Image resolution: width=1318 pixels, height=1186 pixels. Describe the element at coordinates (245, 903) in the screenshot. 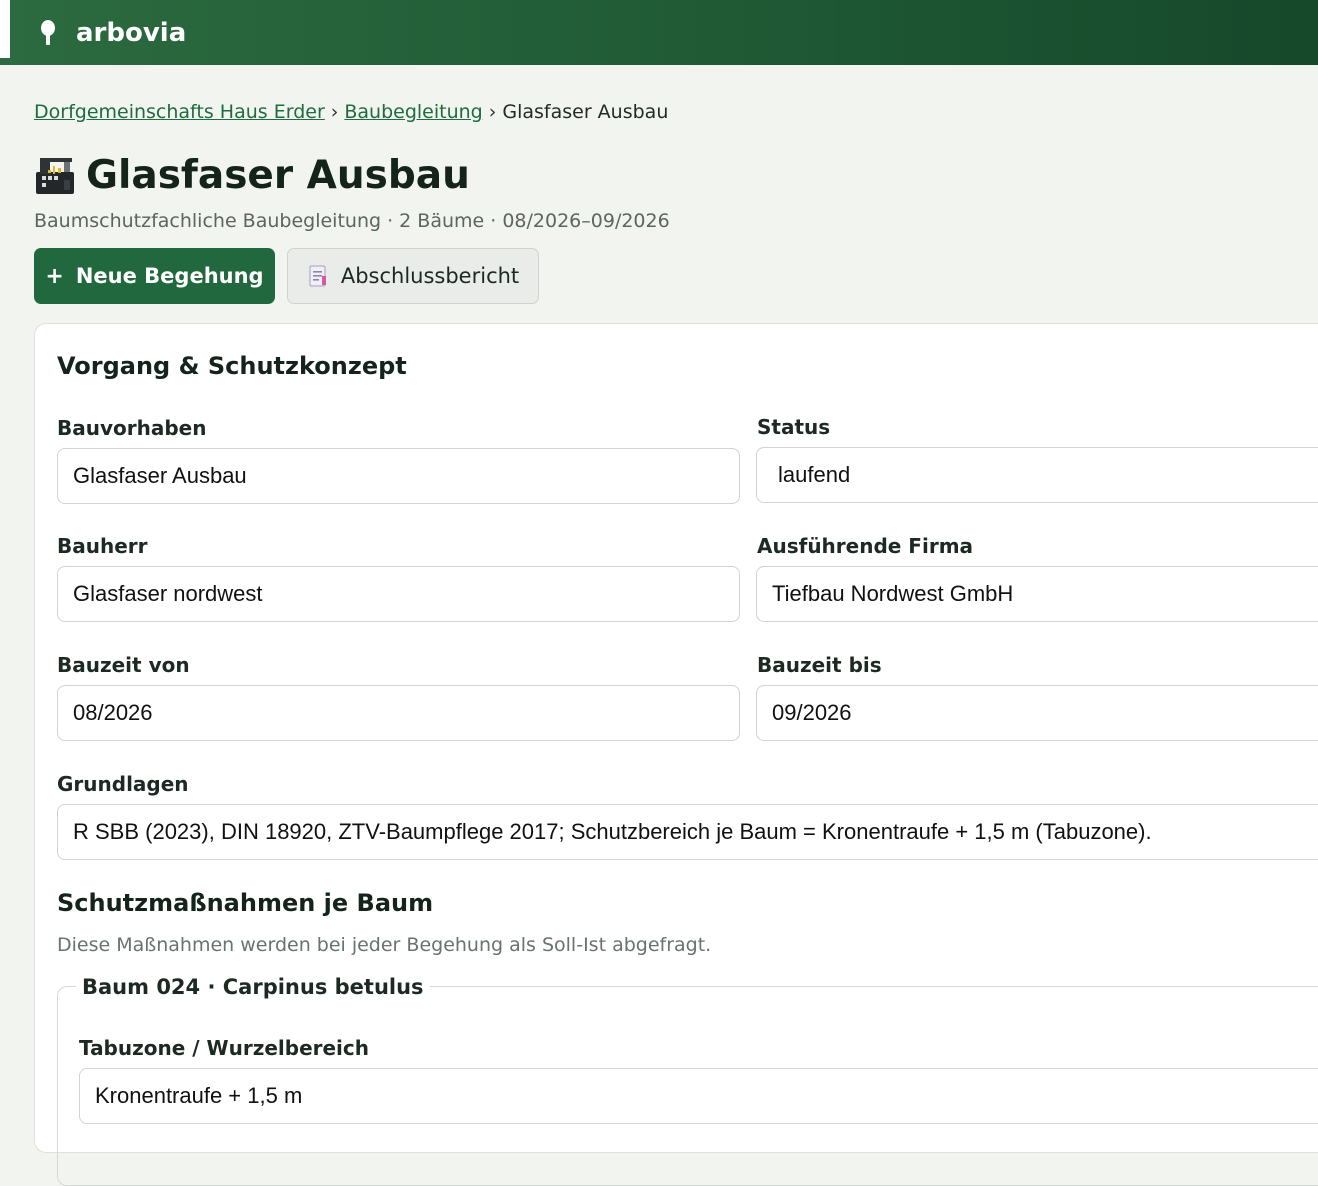

I see `section-title-schutz: Schutzmaßnahmen je Baum` at that location.